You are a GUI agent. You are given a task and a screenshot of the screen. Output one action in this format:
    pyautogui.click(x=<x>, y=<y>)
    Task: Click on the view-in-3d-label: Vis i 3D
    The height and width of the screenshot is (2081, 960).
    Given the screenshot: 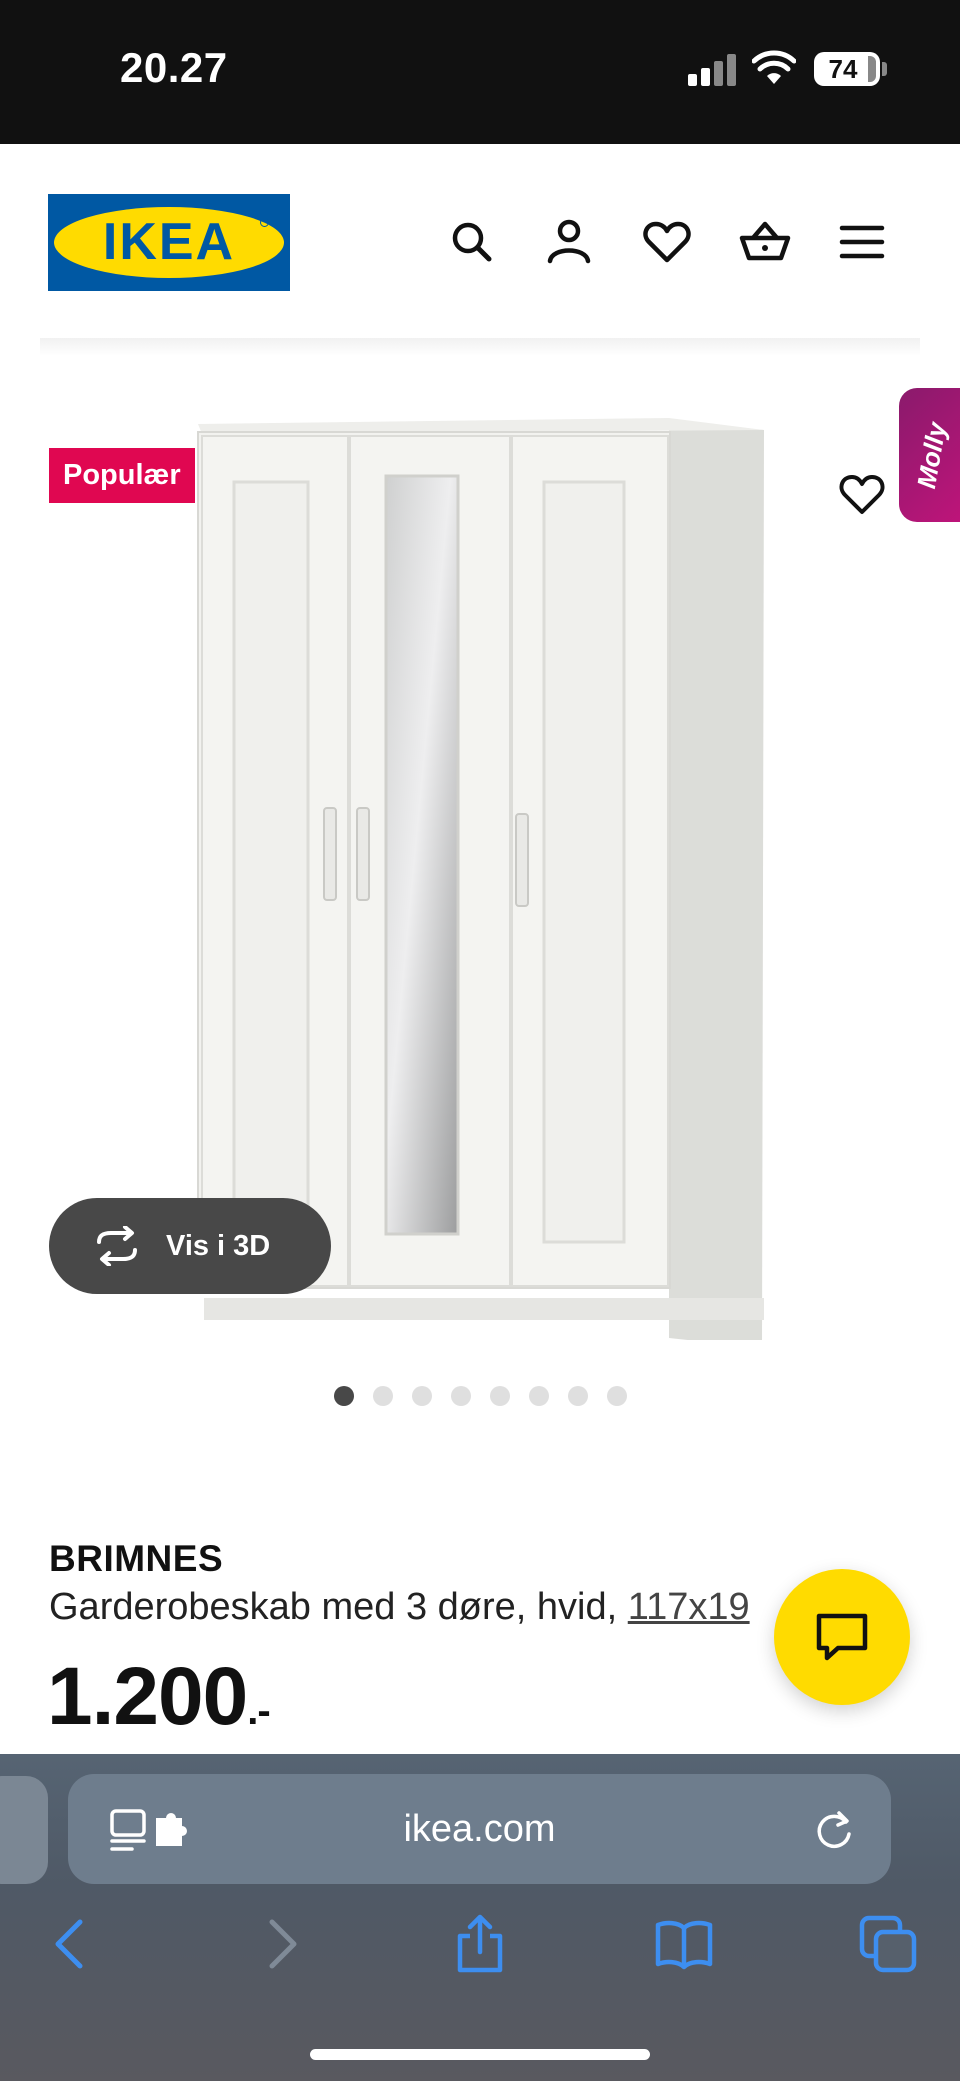 What is the action you would take?
    pyautogui.click(x=218, y=1246)
    